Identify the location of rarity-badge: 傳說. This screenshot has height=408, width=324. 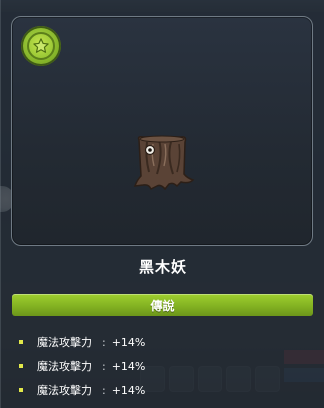
(162, 305).